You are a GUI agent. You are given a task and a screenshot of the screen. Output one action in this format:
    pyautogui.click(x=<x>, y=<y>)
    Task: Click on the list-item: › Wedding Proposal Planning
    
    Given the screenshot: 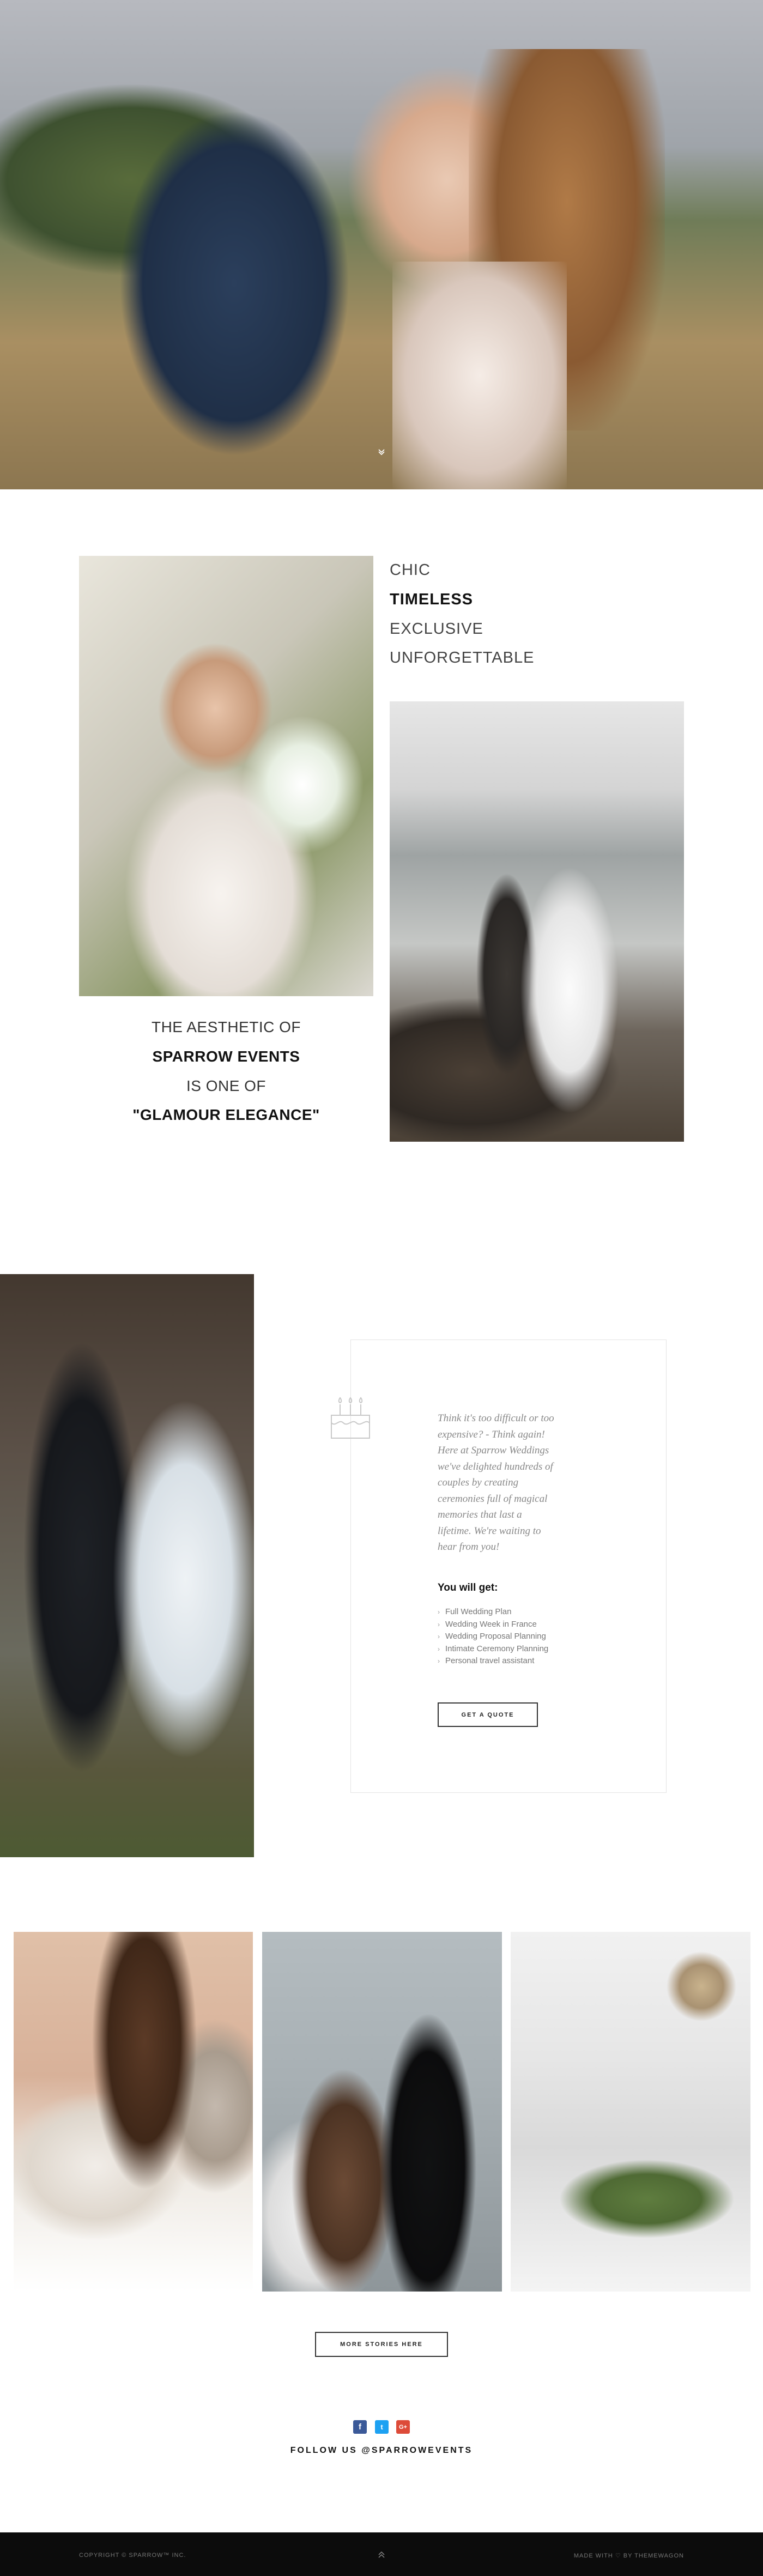 What is the action you would take?
    pyautogui.click(x=493, y=1637)
    